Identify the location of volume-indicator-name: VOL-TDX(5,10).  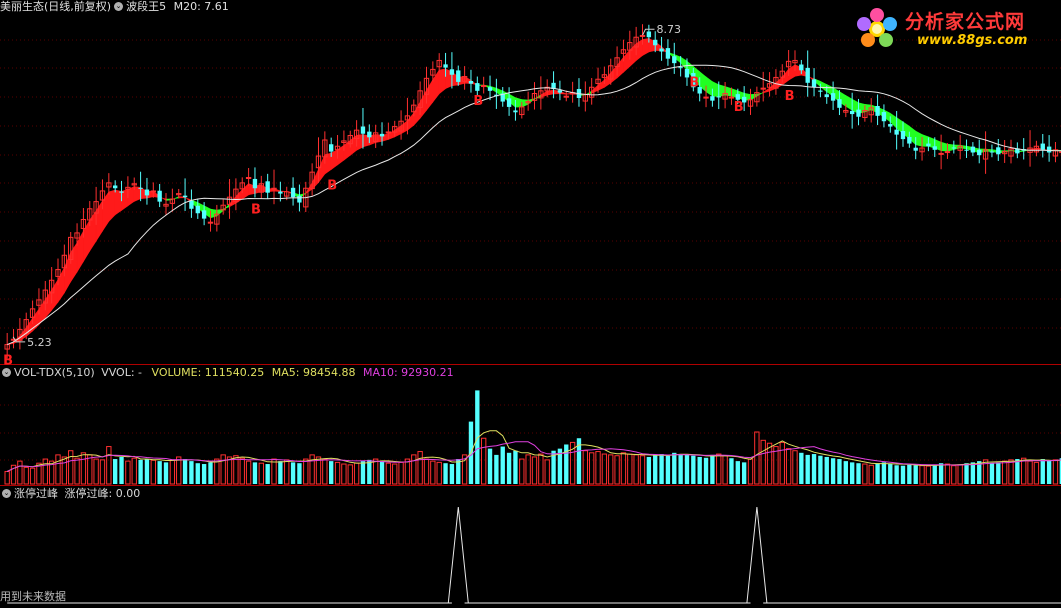
(54, 372).